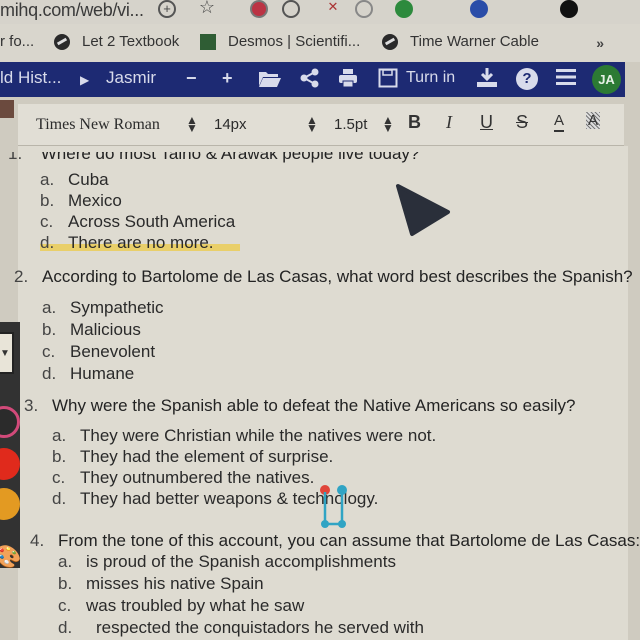 This screenshot has width=640, height=640. What do you see at coordinates (333, 9) in the screenshot?
I see `extension-icon-3: ✕` at bounding box center [333, 9].